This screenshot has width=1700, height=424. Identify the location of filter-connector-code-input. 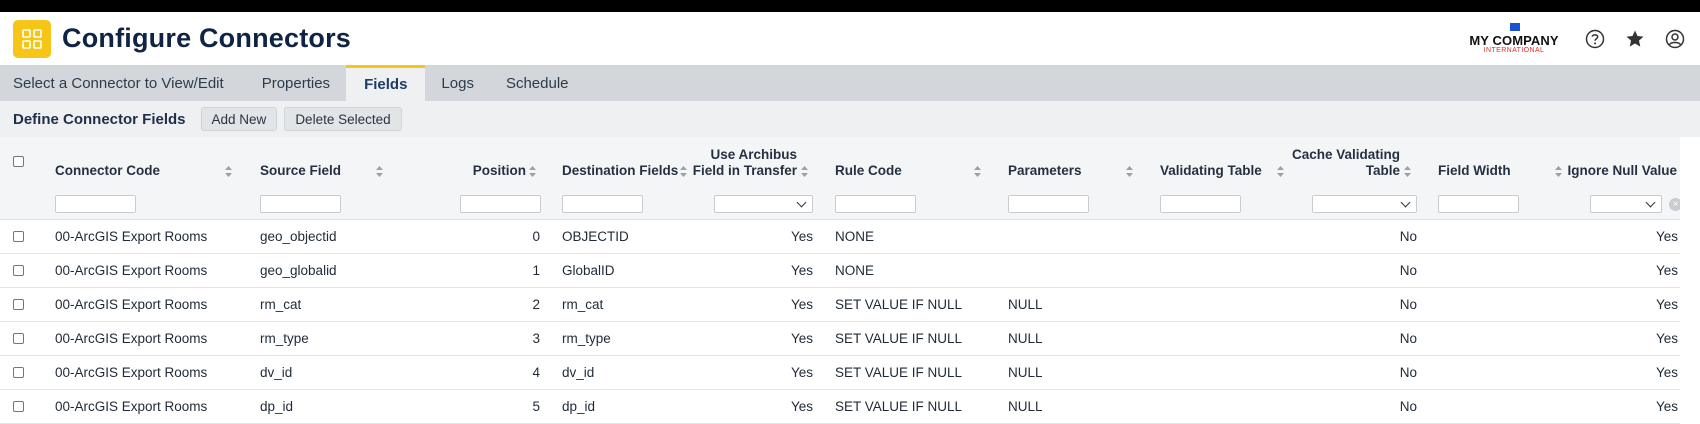
(95, 204).